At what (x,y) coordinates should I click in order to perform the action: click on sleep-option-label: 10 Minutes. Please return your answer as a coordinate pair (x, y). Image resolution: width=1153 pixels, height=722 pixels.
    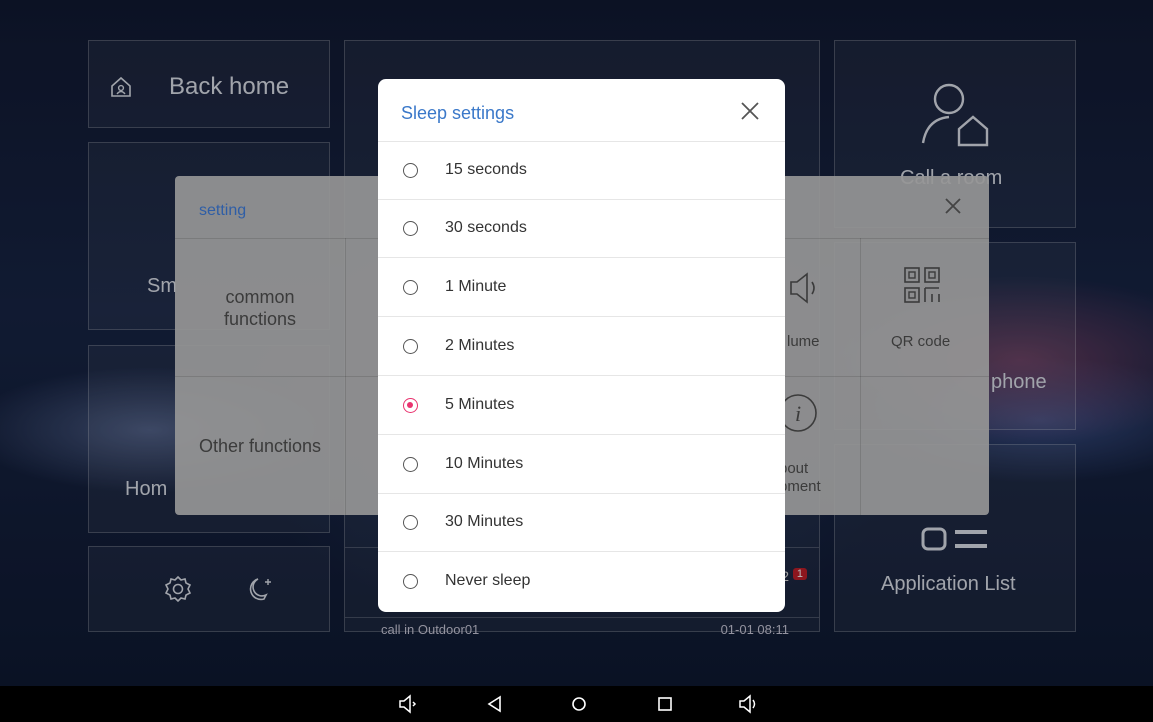
    Looking at the image, I should click on (484, 463).